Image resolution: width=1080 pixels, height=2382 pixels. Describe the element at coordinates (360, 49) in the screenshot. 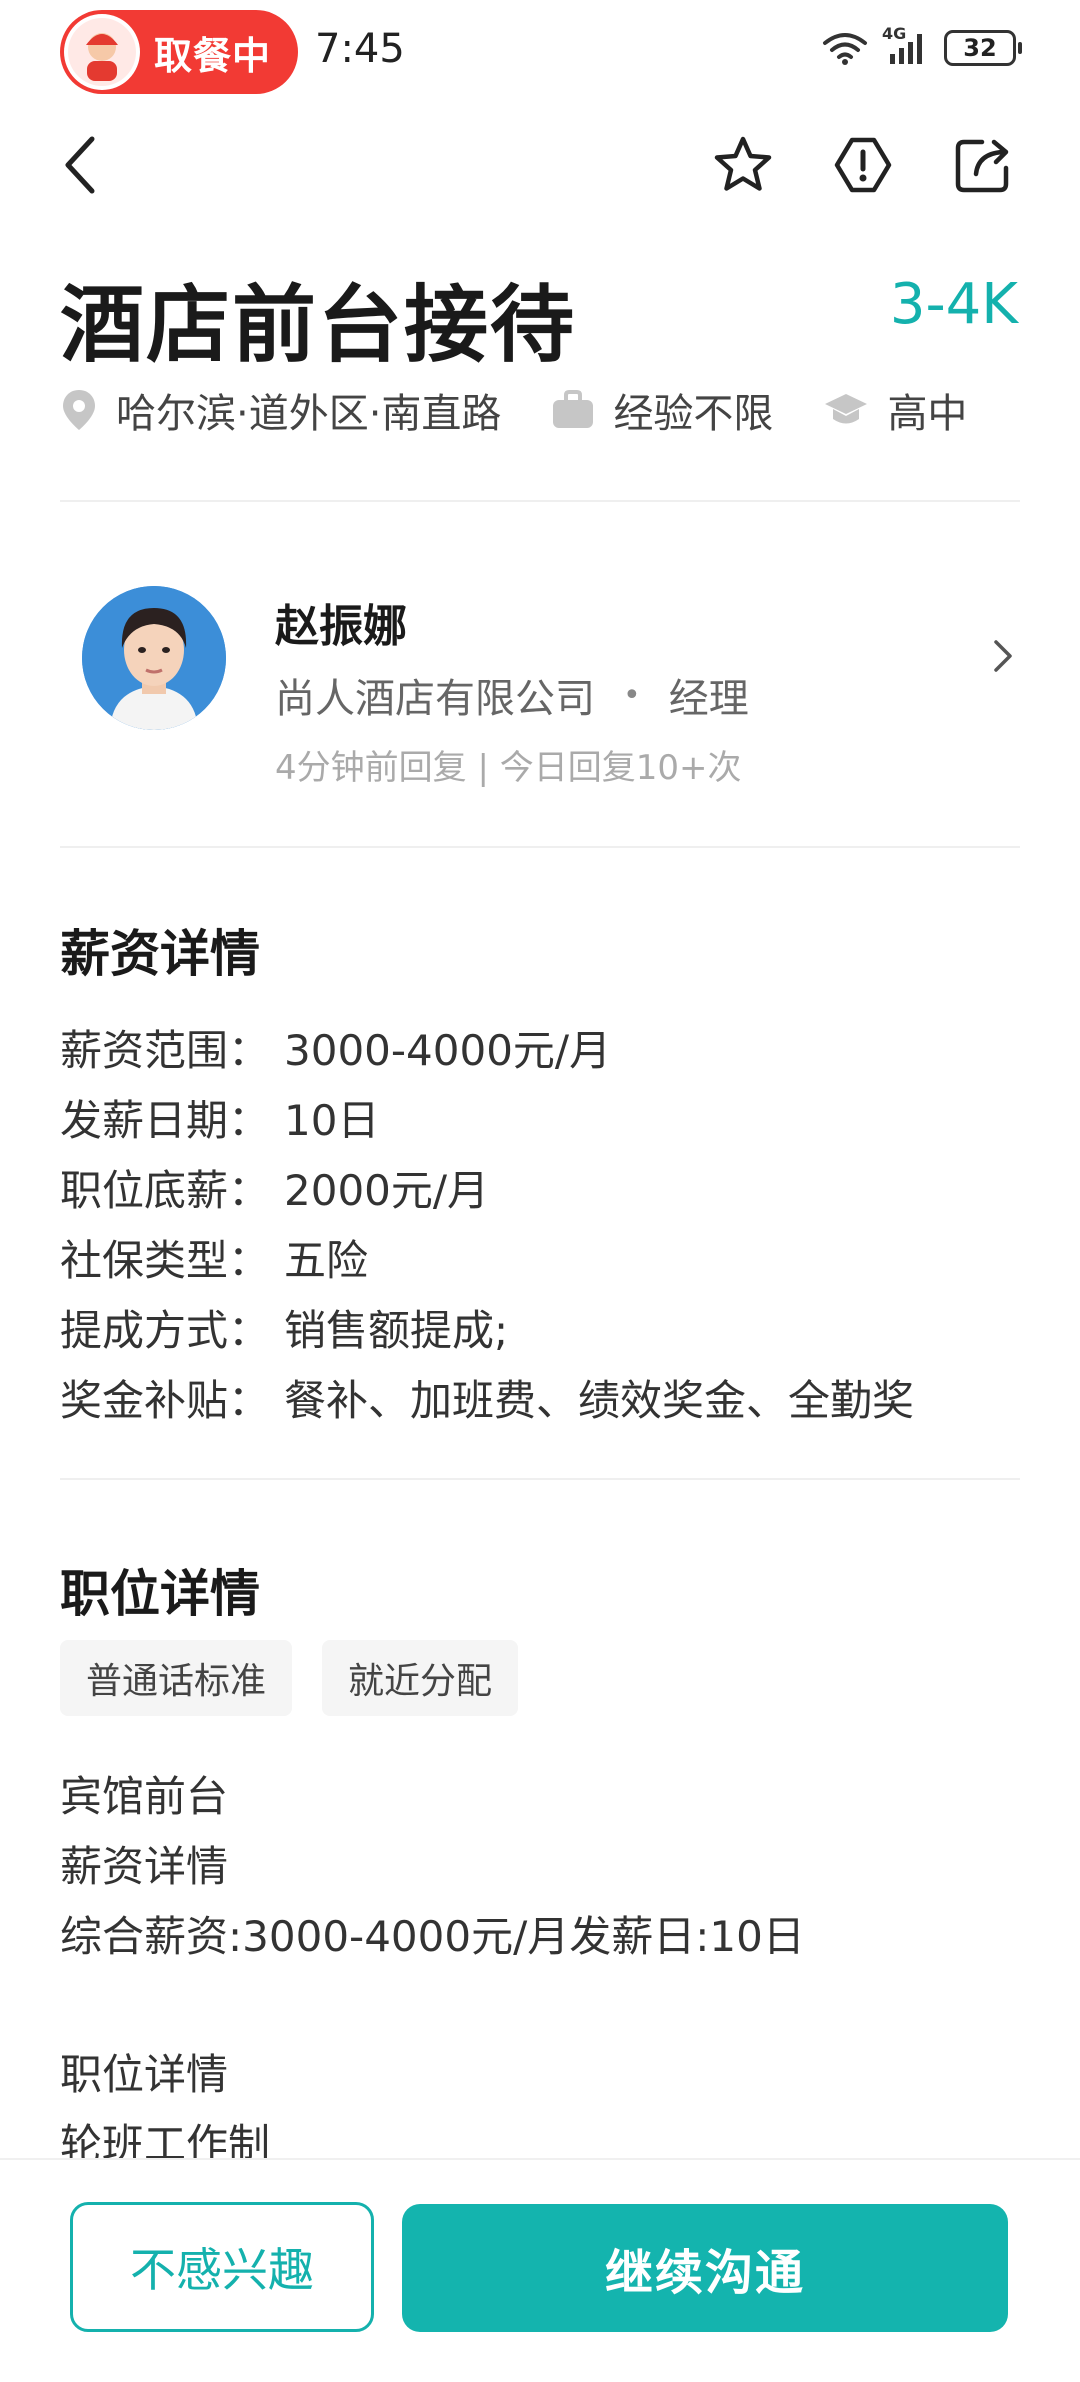

I see `clock: 7:45` at that location.